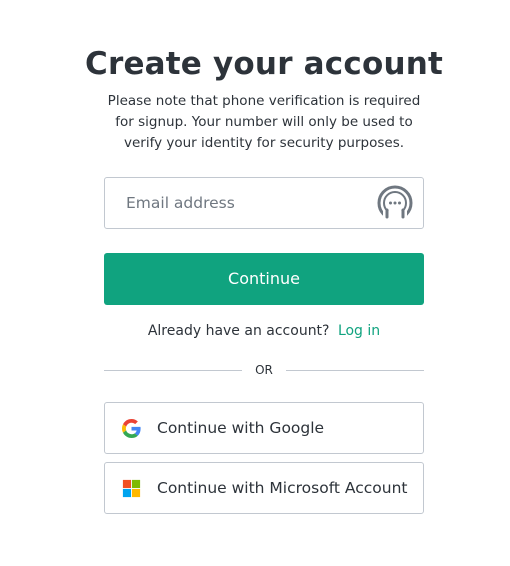 The height and width of the screenshot is (566, 510). I want to click on divider-right, so click(355, 370).